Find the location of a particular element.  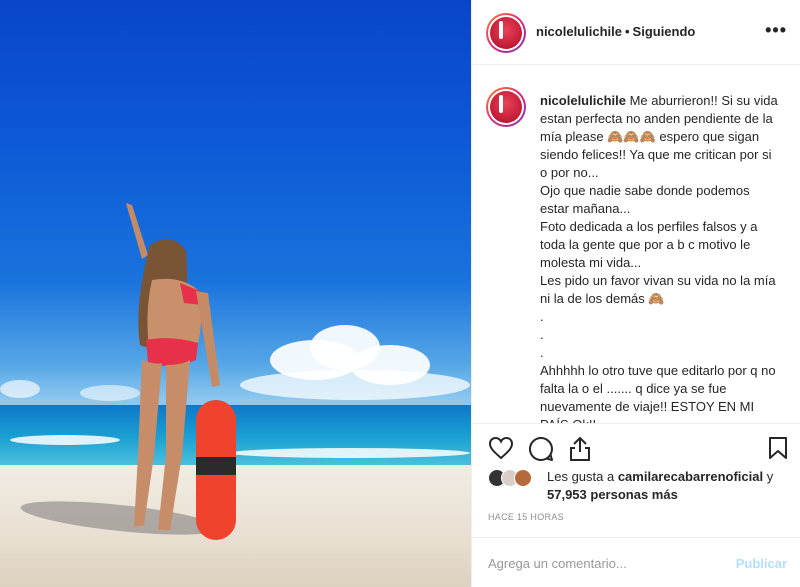

avatar is located at coordinates (506, 33).